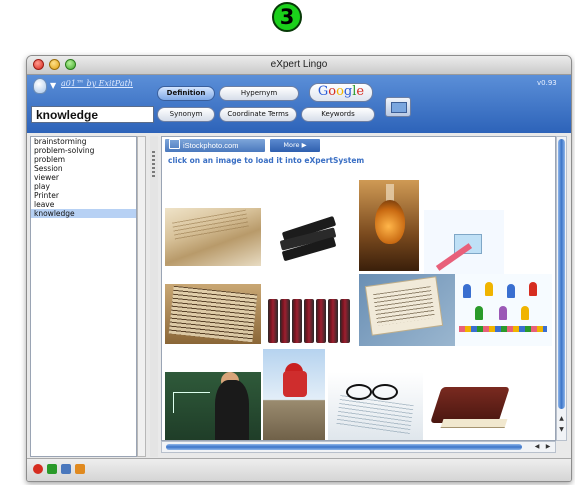 The width and height of the screenshot is (575, 485). What do you see at coordinates (211, 145) in the screenshot?
I see `istock-label: iStockphoto.com` at bounding box center [211, 145].